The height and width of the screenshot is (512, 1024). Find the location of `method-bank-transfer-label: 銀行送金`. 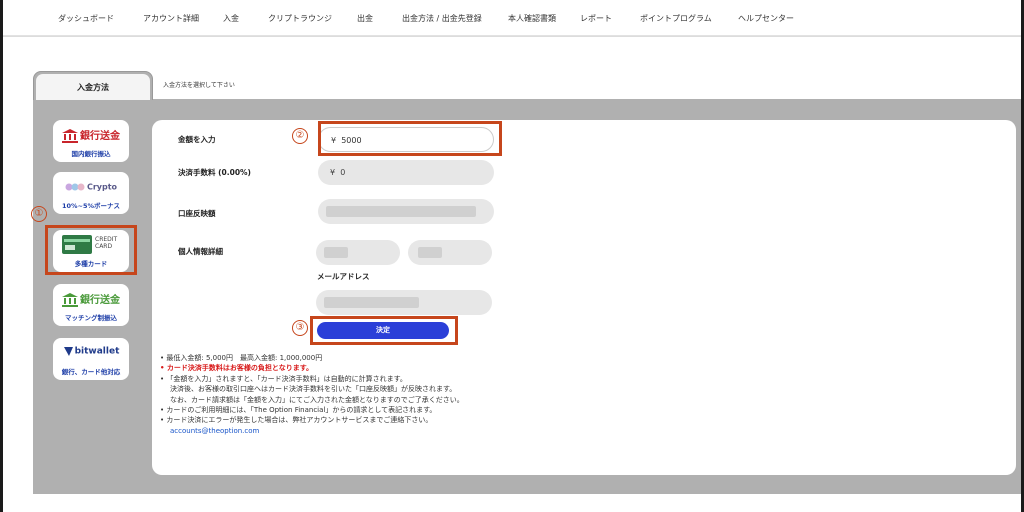

method-bank-transfer-label: 銀行送金 is located at coordinates (100, 136).